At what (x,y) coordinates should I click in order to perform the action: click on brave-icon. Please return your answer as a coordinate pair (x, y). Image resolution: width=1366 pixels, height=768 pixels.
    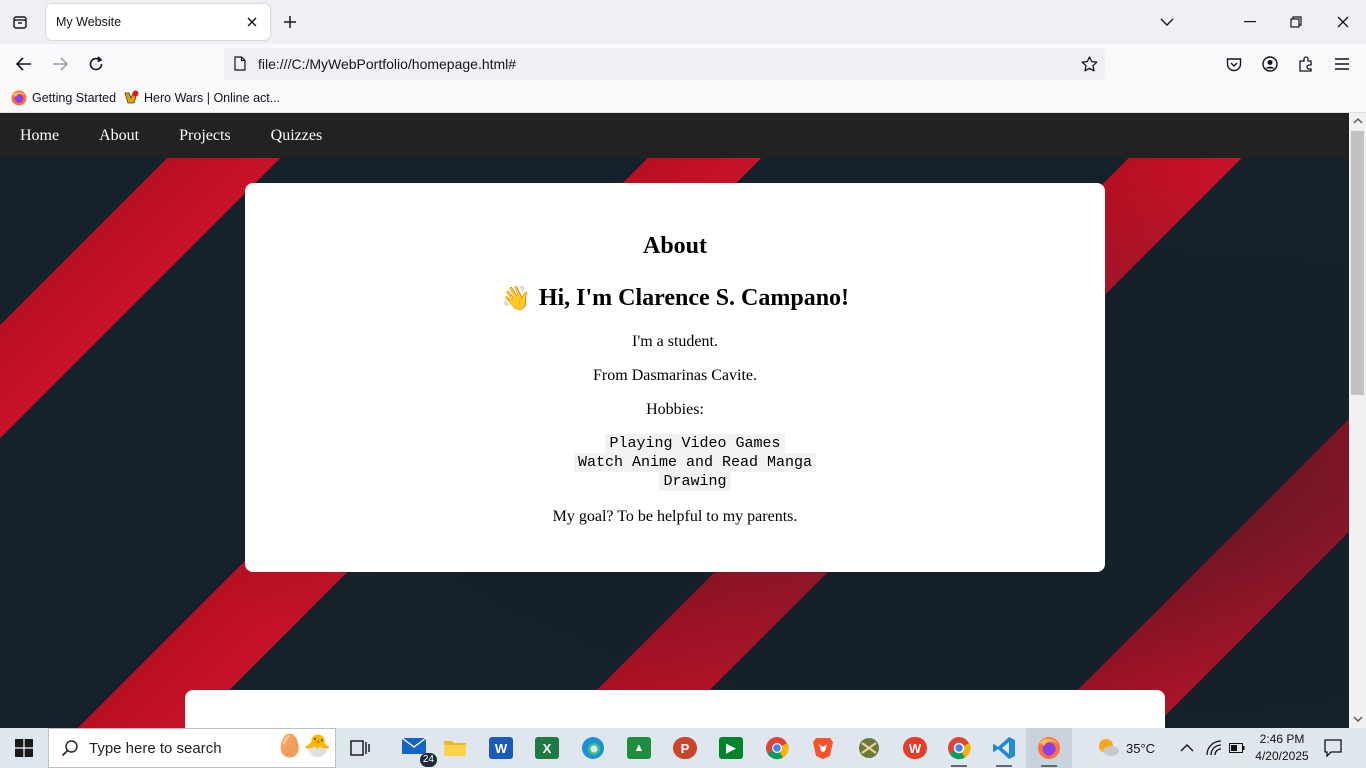
    Looking at the image, I should click on (823, 748).